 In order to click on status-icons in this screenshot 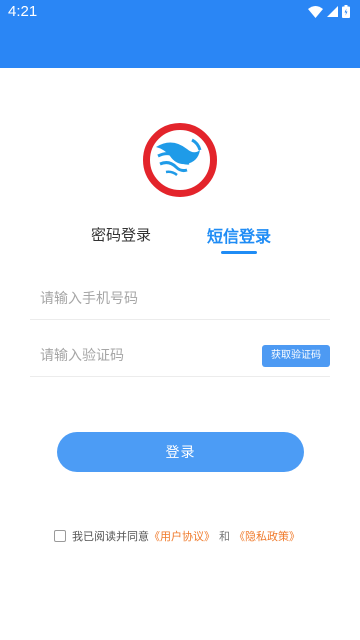, I will do `click(329, 11)`.